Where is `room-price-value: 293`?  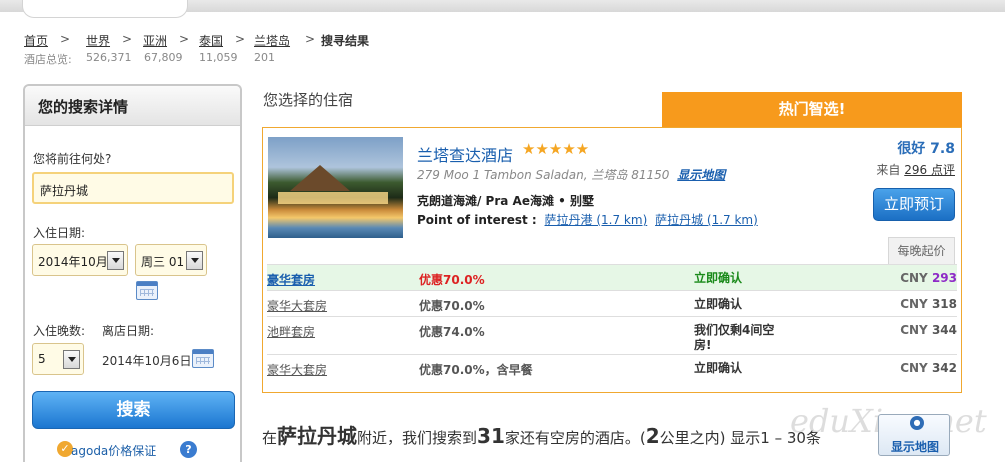
room-price-value: 293 is located at coordinates (944, 278).